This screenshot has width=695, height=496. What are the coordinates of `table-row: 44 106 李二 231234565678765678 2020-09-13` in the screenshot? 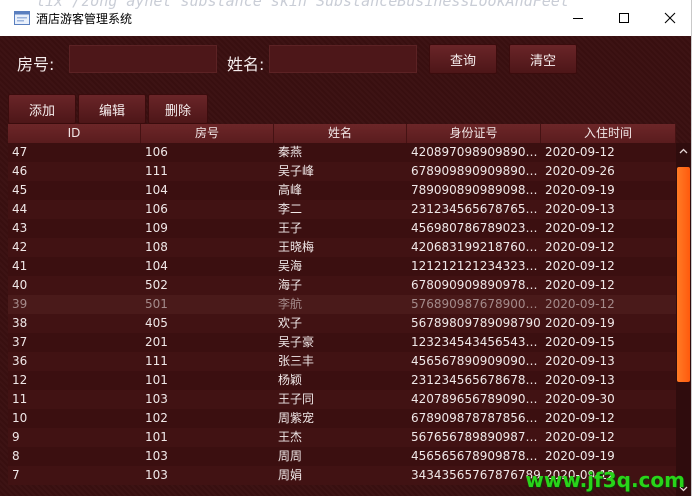 It's located at (342, 209).